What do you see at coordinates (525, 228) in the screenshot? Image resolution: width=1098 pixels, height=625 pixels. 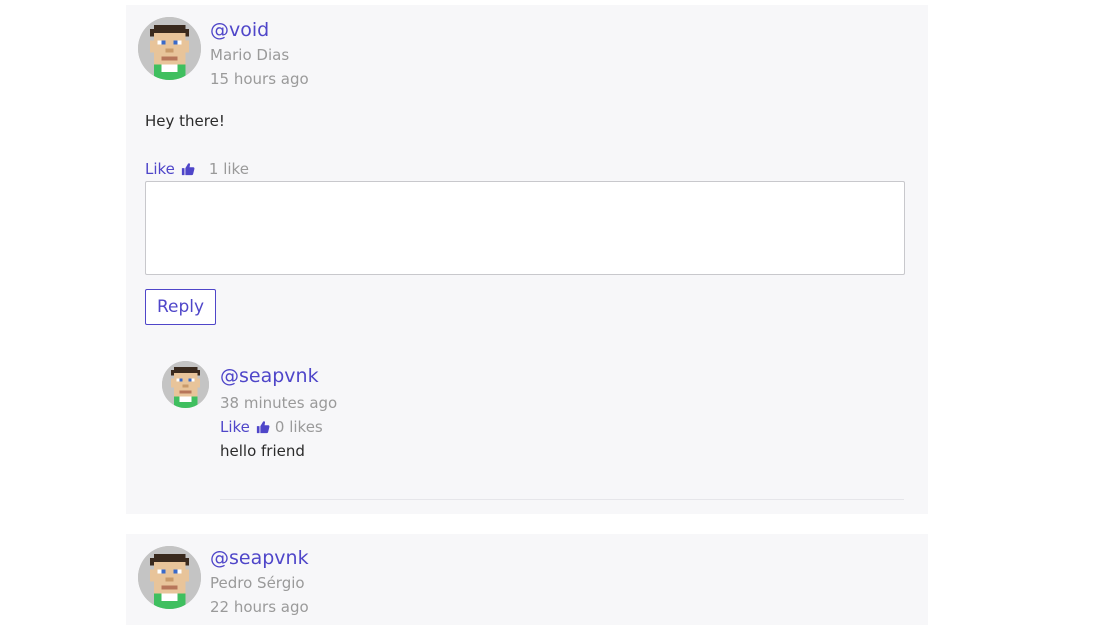 I see `reply-input` at bounding box center [525, 228].